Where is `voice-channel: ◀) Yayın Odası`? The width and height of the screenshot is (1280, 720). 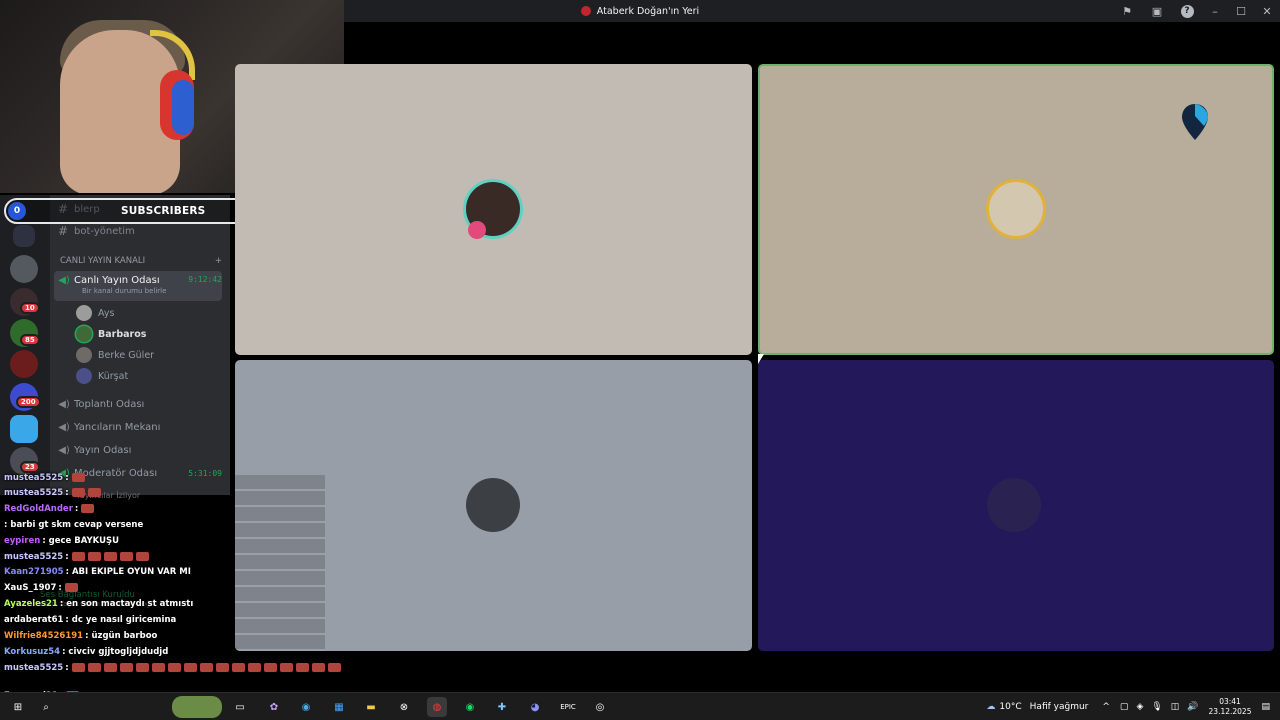 voice-channel: ◀) Yayın Odası is located at coordinates (138, 450).